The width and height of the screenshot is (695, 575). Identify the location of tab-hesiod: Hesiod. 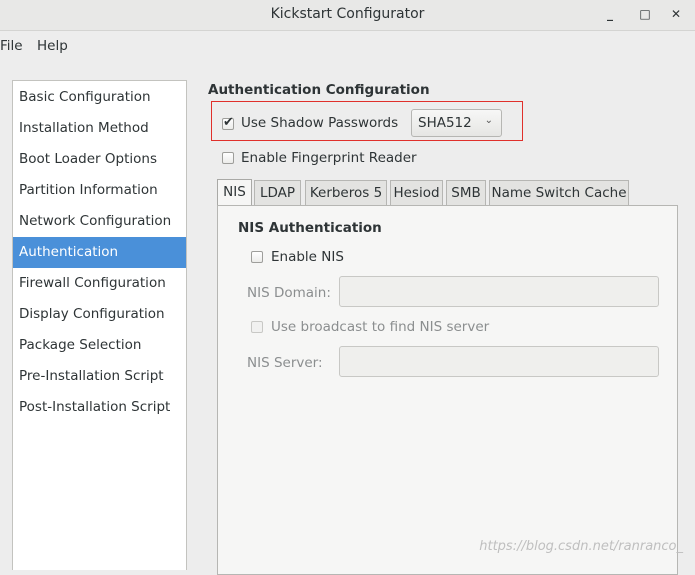
(416, 192).